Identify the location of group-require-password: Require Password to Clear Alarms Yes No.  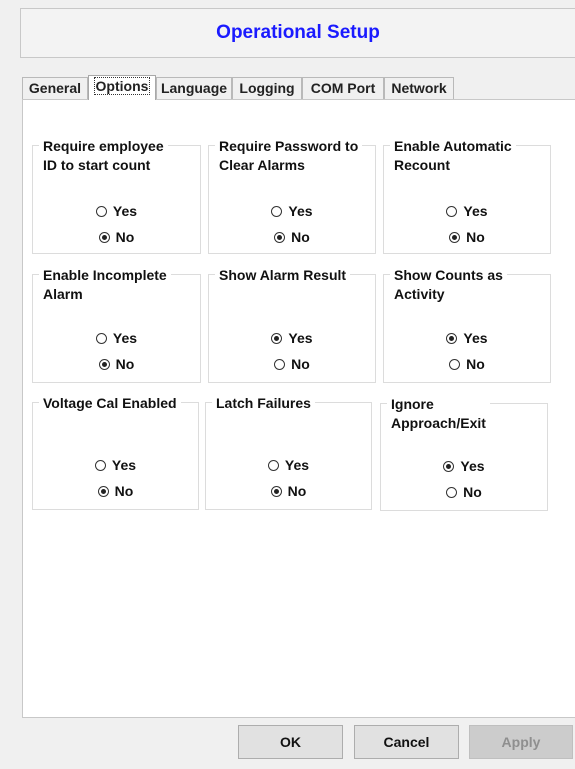
(292, 195).